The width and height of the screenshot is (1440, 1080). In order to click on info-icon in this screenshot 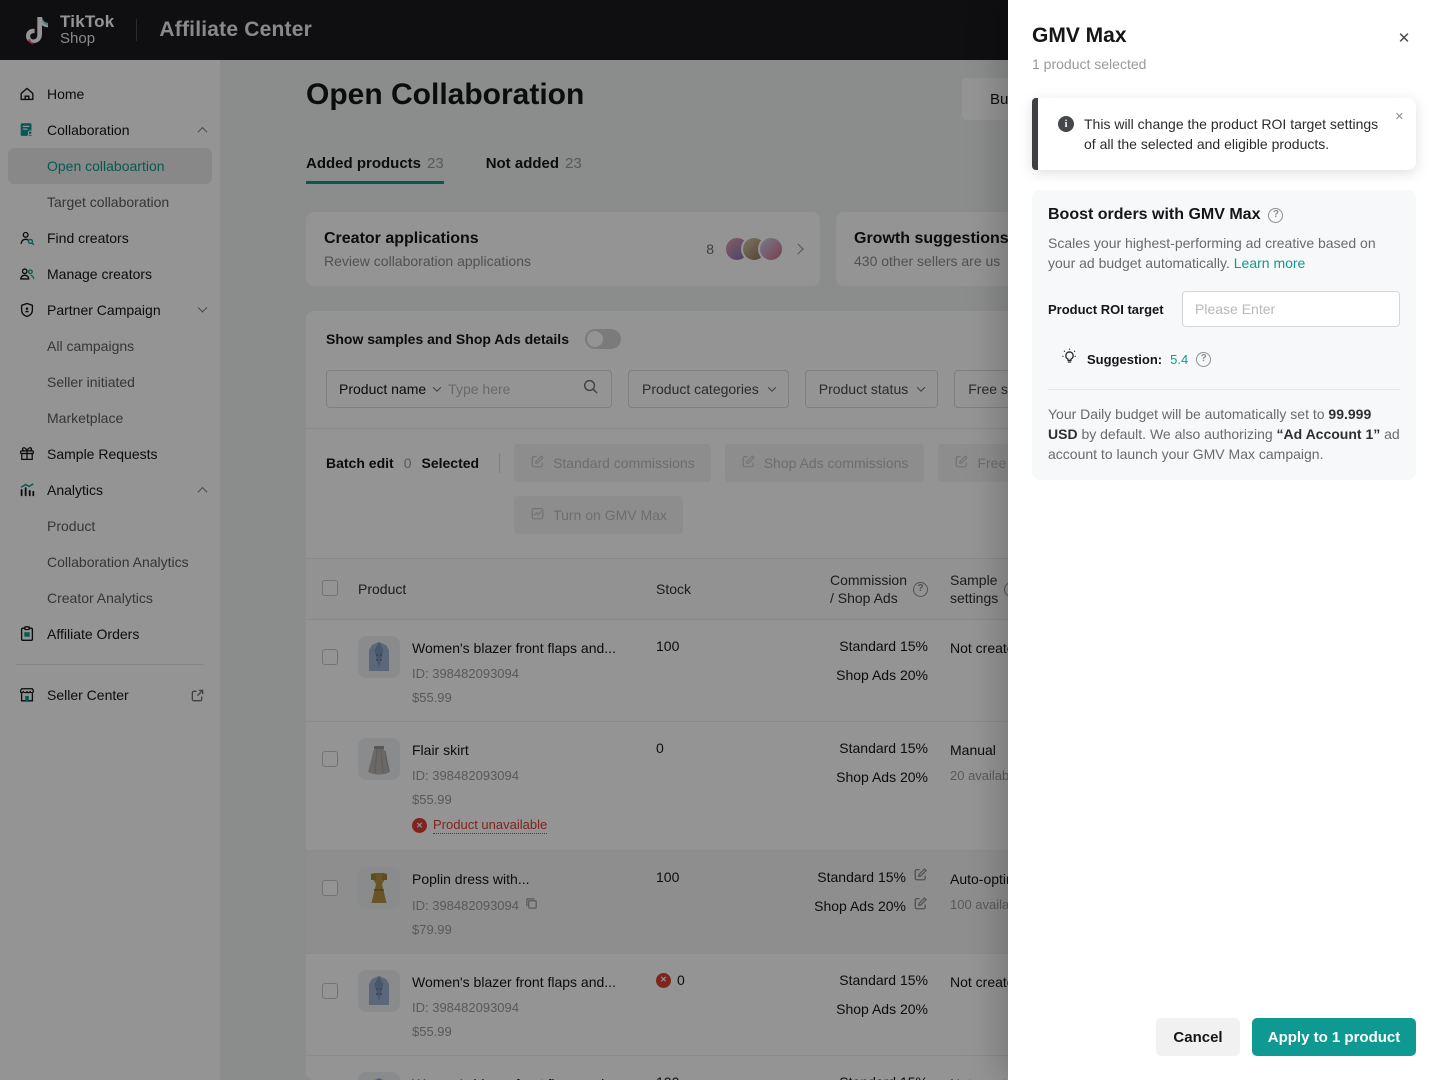, I will do `click(1066, 124)`.